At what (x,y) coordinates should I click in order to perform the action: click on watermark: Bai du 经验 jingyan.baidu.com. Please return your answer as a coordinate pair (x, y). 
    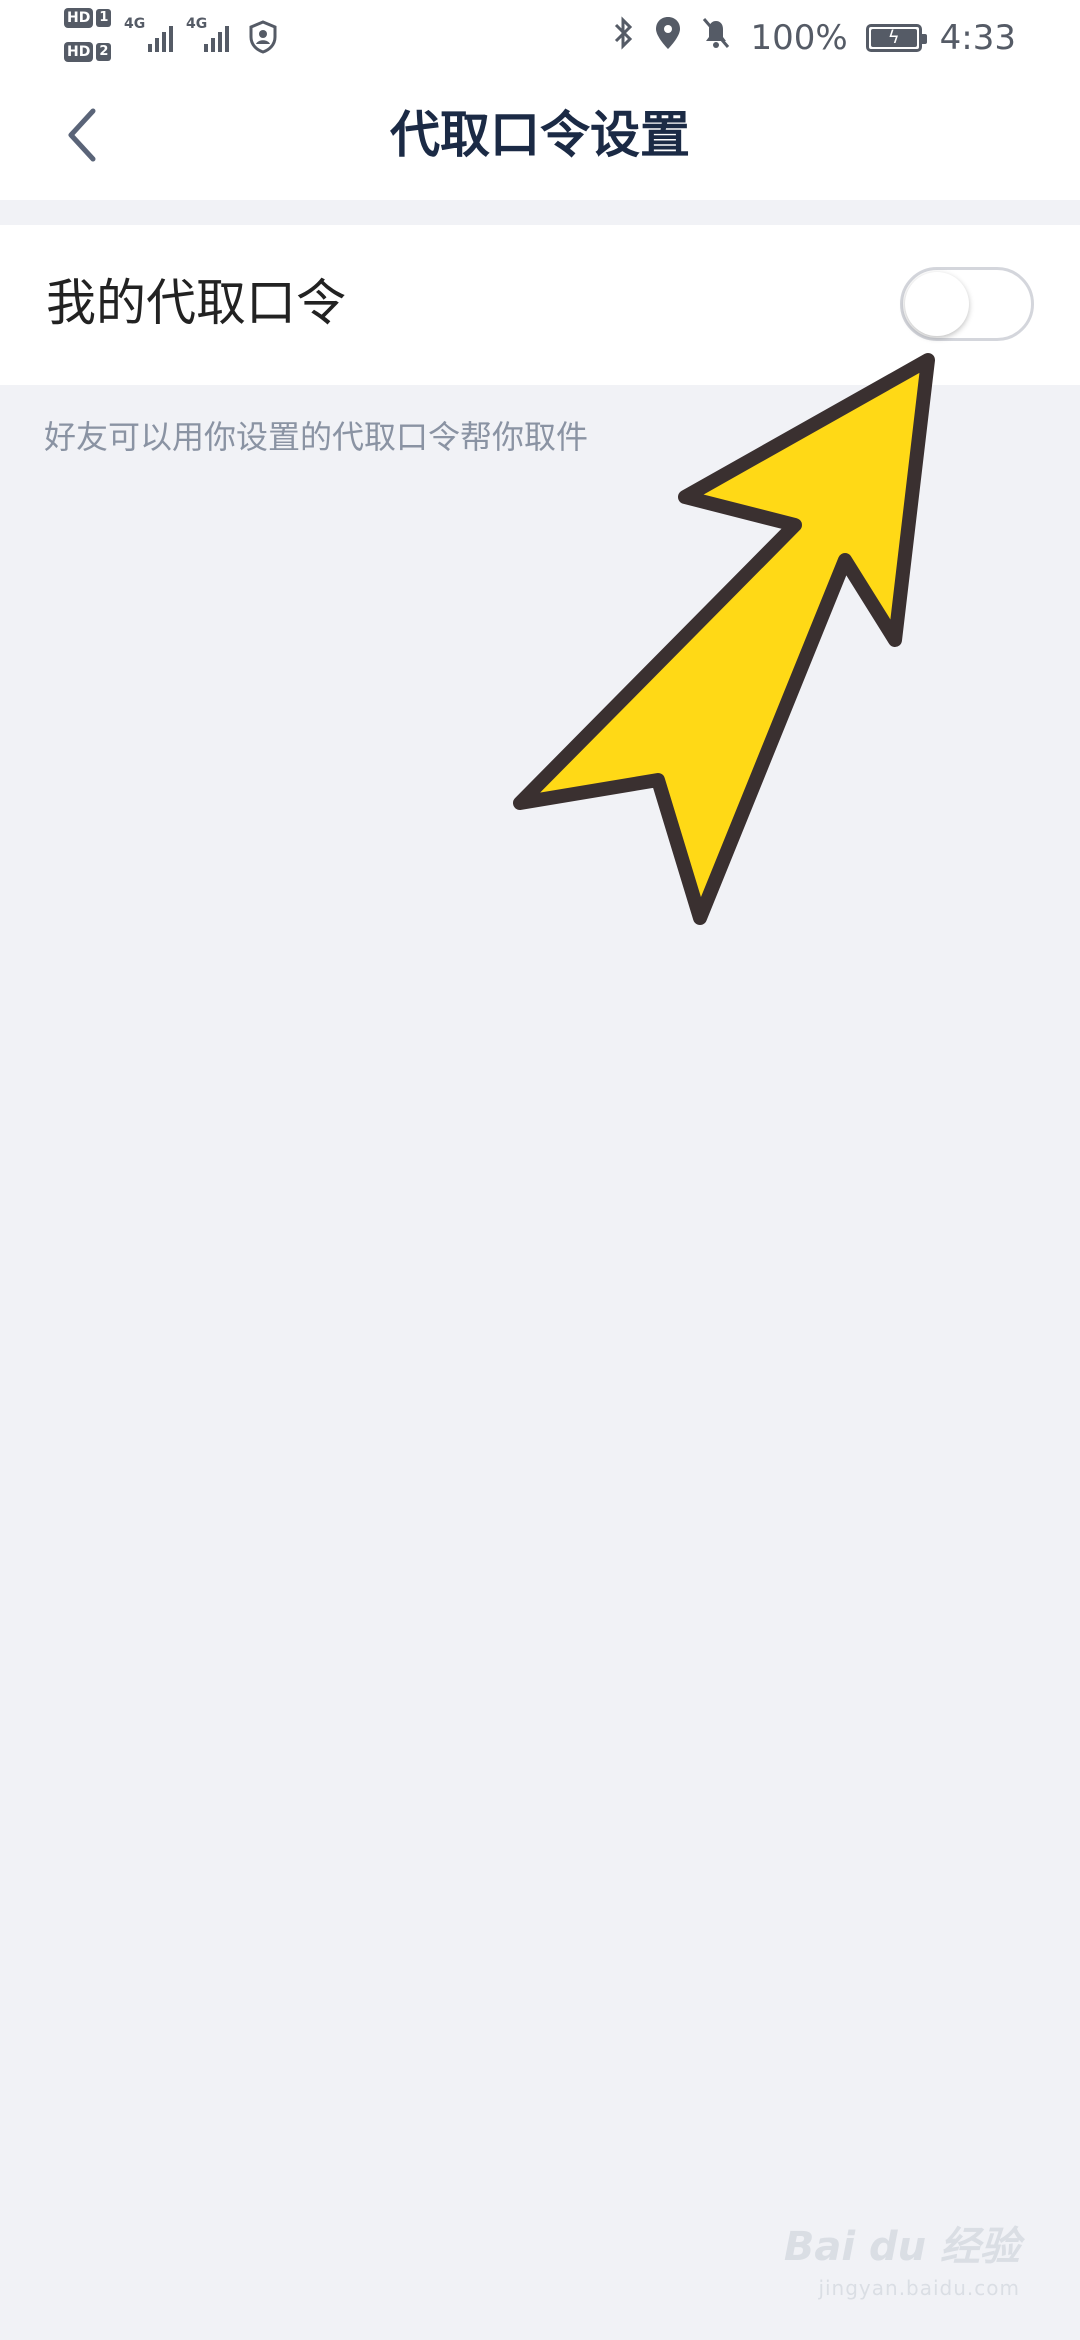
    Looking at the image, I should click on (902, 2257).